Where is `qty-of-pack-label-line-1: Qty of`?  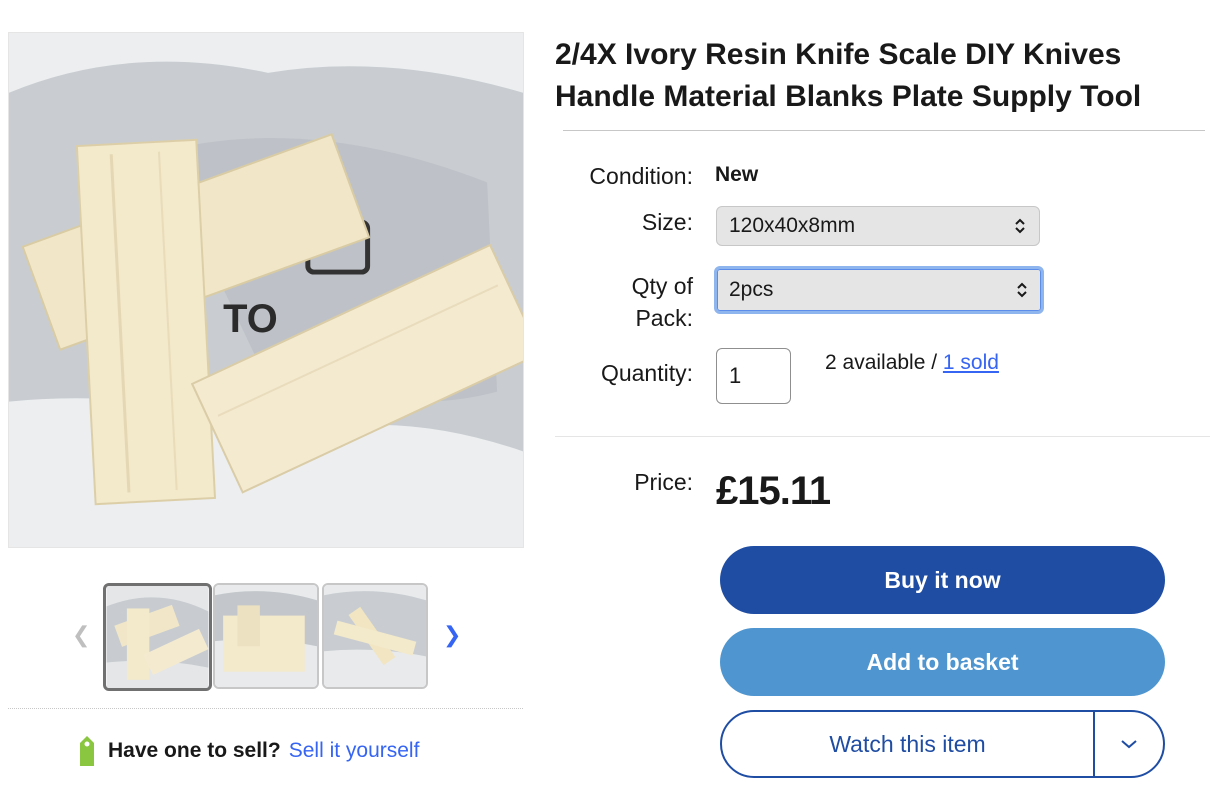
qty-of-pack-label-line-1: Qty of is located at coordinates (662, 286).